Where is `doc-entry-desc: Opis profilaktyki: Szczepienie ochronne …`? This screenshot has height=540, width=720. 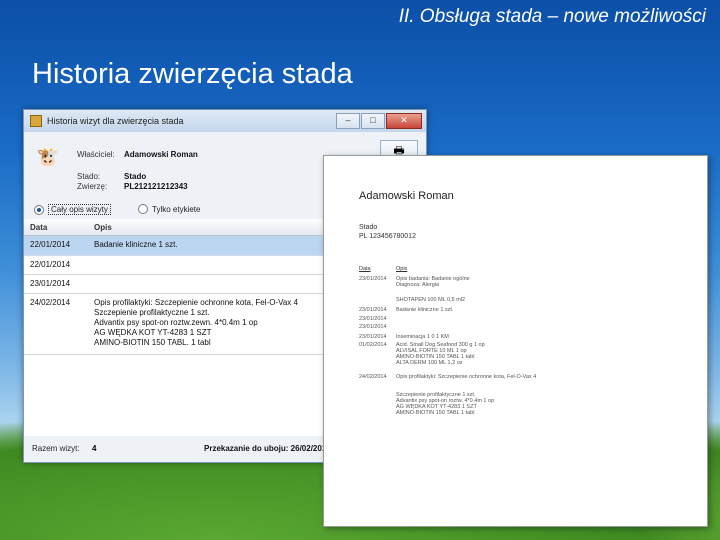
doc-entry-desc: Opis profilaktyki: Szczepienie ochronne … is located at coordinates (466, 377).